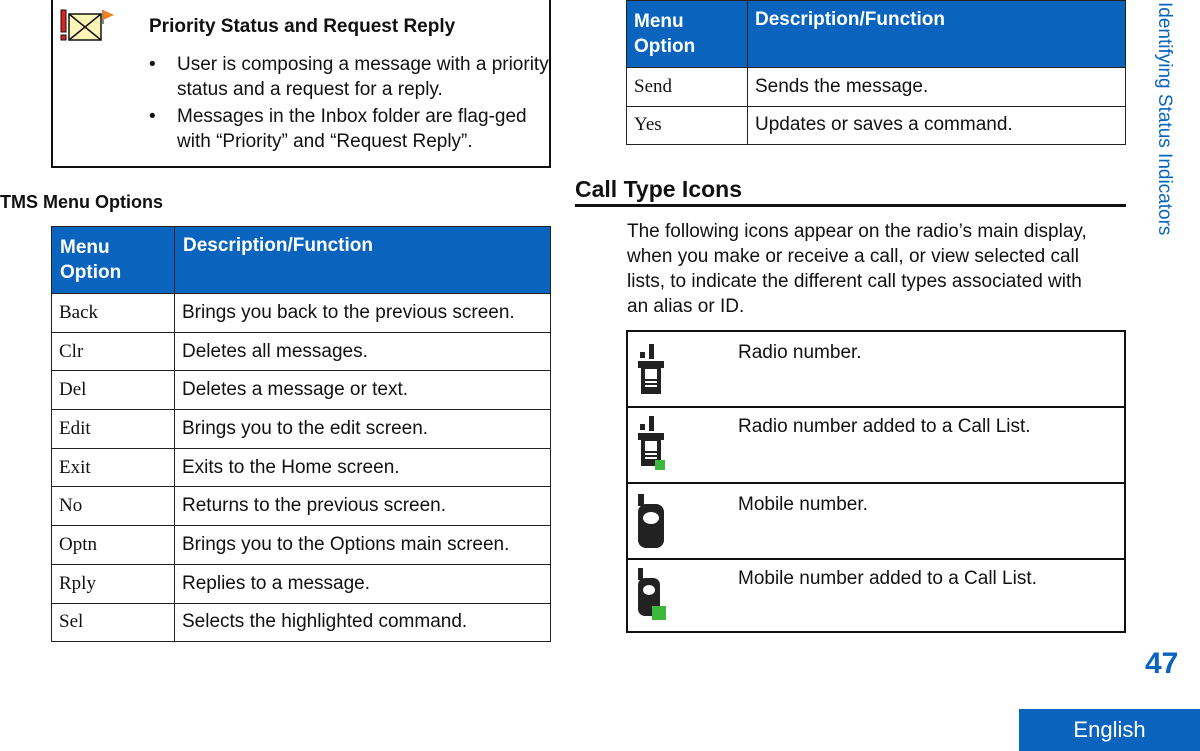 Image resolution: width=1200 pixels, height=751 pixels. I want to click on table-row: Clr Deletes all messages., so click(301, 351).